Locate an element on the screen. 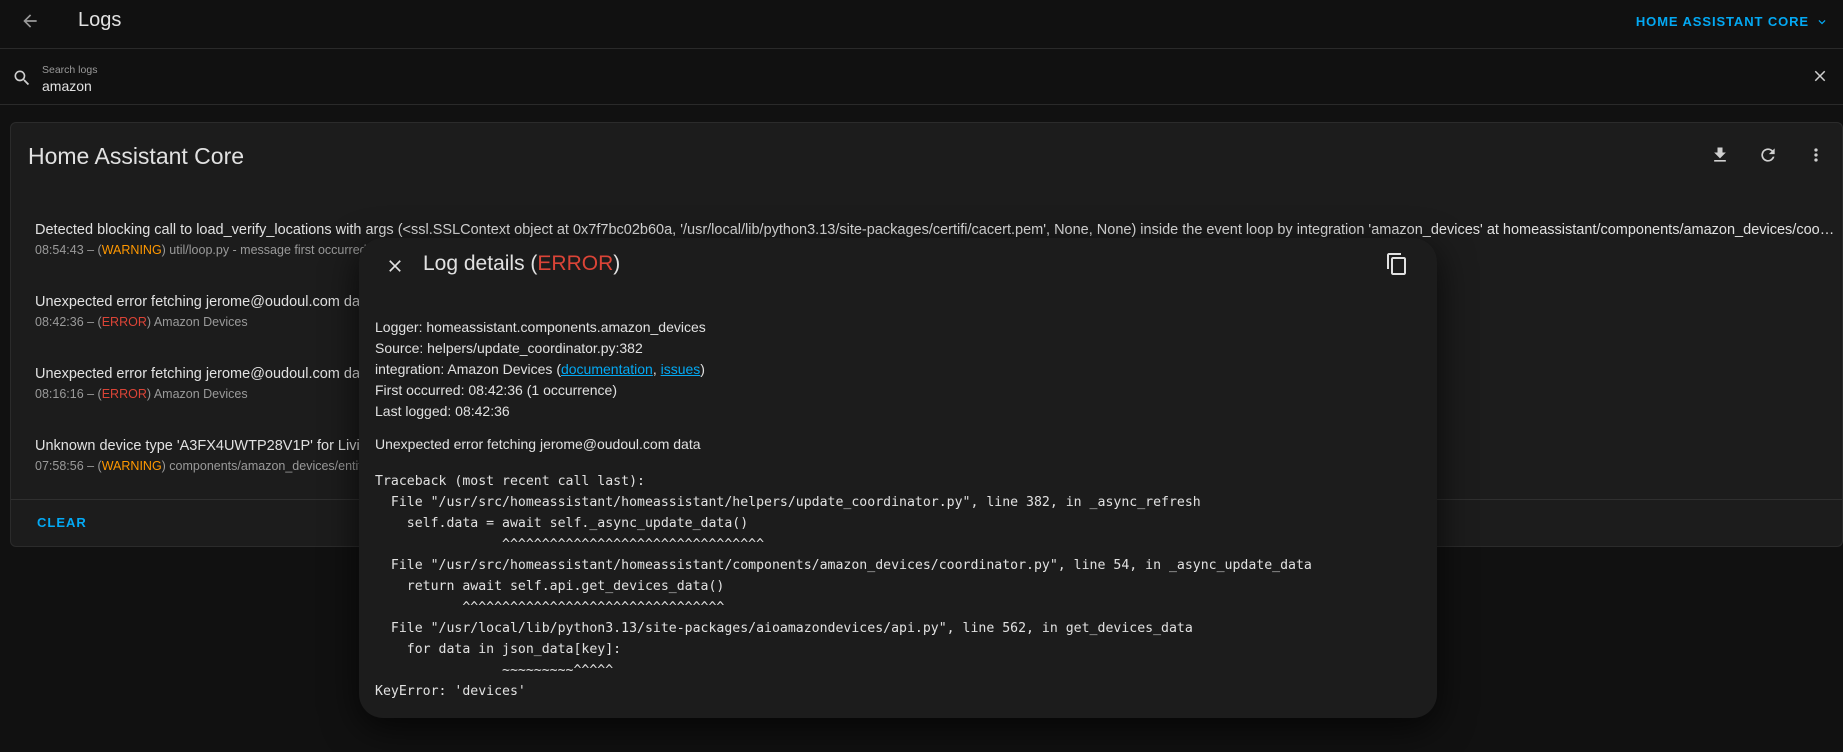  close-dialog-button is located at coordinates (395, 266).